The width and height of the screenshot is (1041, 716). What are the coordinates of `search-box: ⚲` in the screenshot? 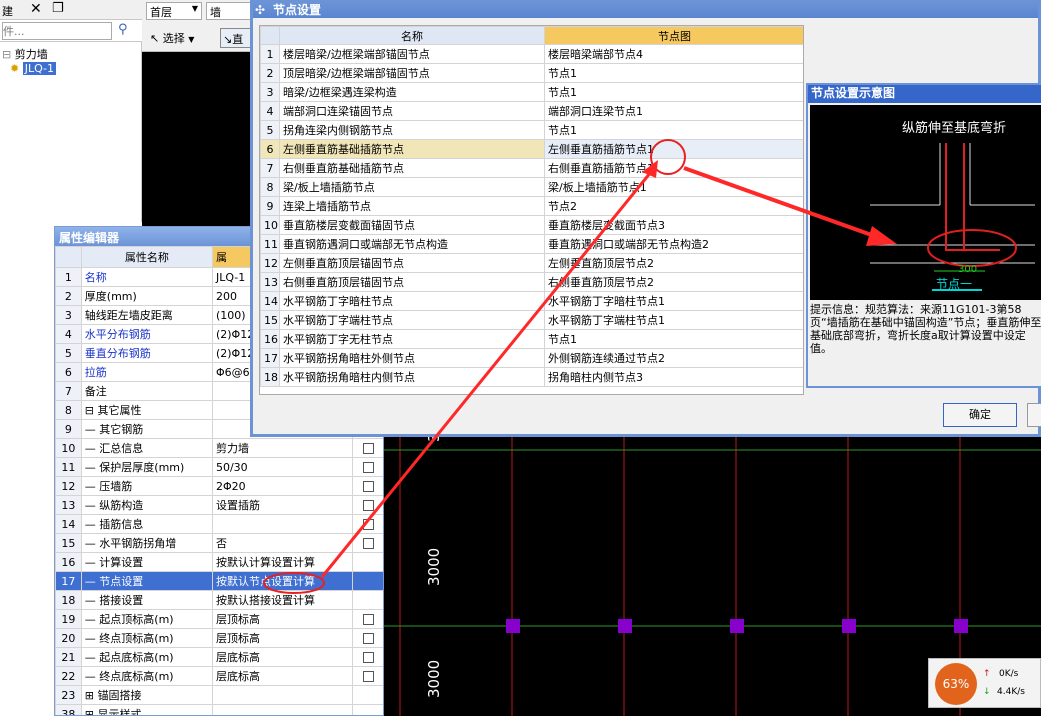 It's located at (71, 31).